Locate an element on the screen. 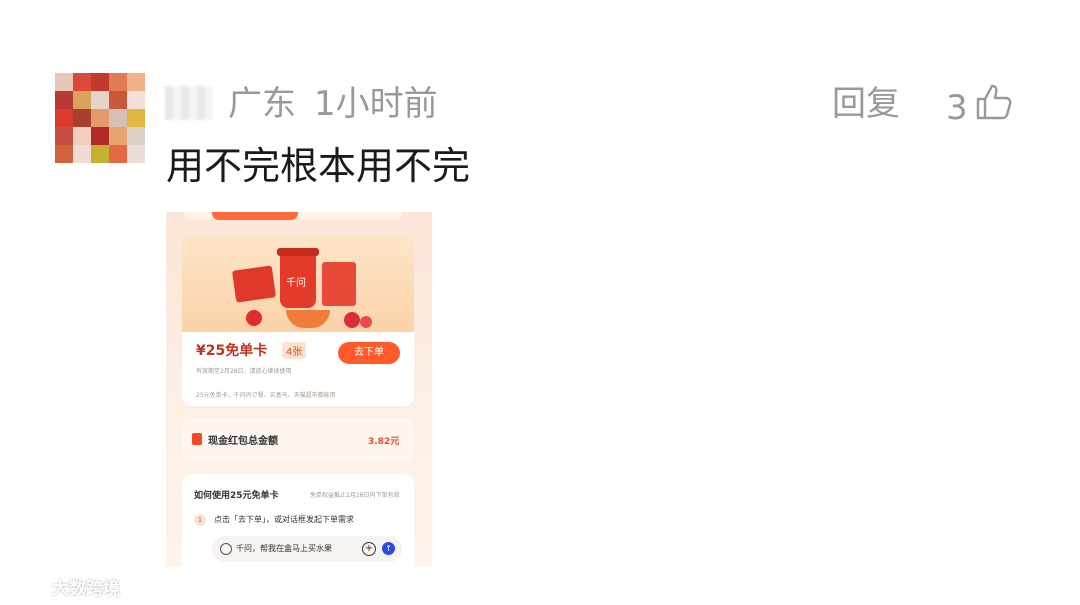 This screenshot has width=1080, height=605. location-label: 广东 is located at coordinates (262, 104).